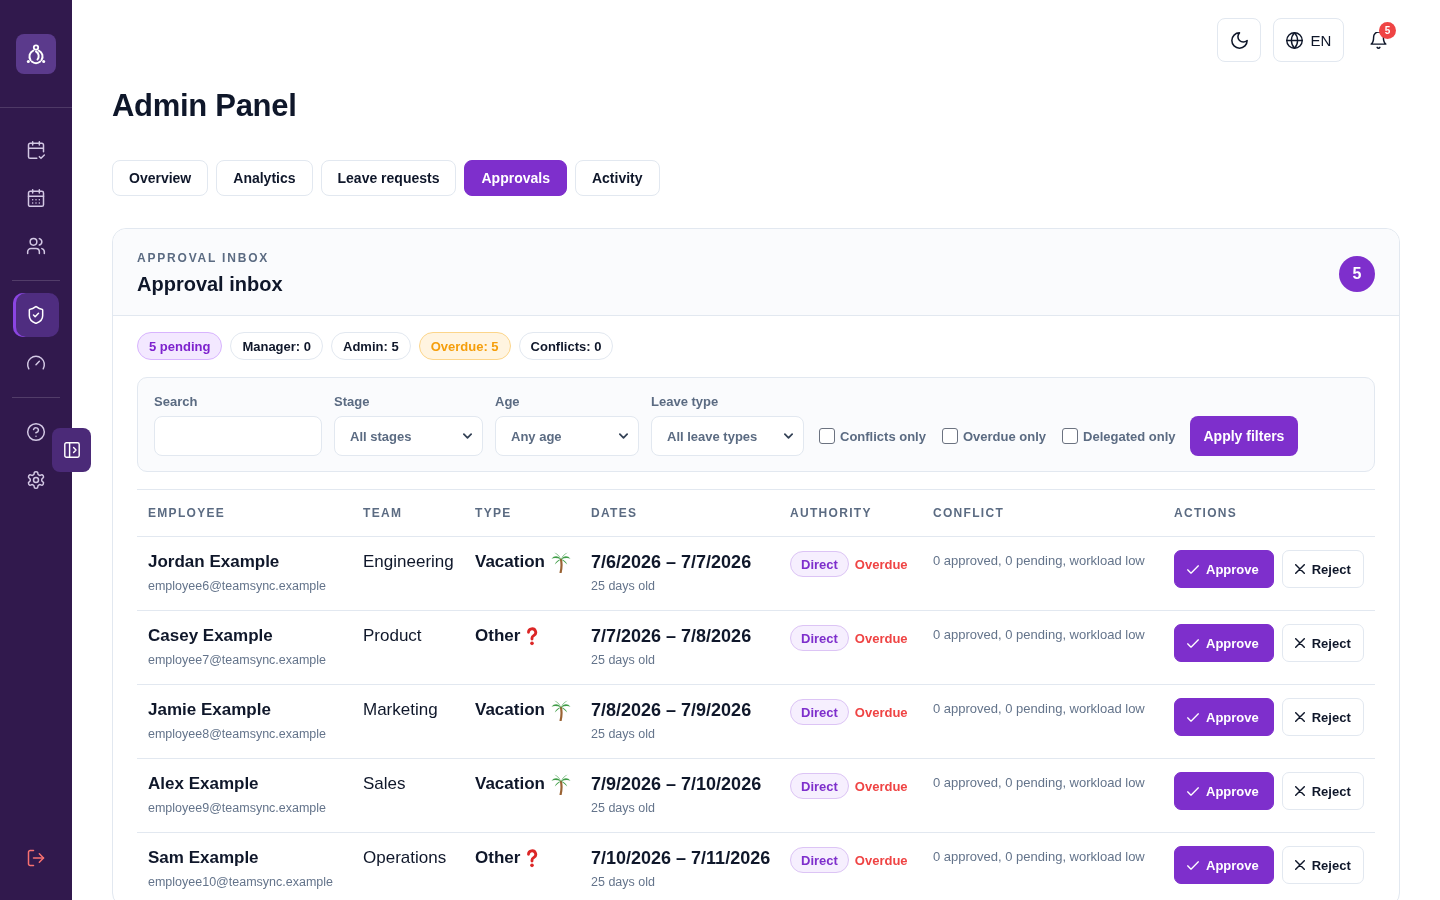 The width and height of the screenshot is (1440, 900). I want to click on date-range: 7/10/2026 – 7/11/2026, so click(681, 858).